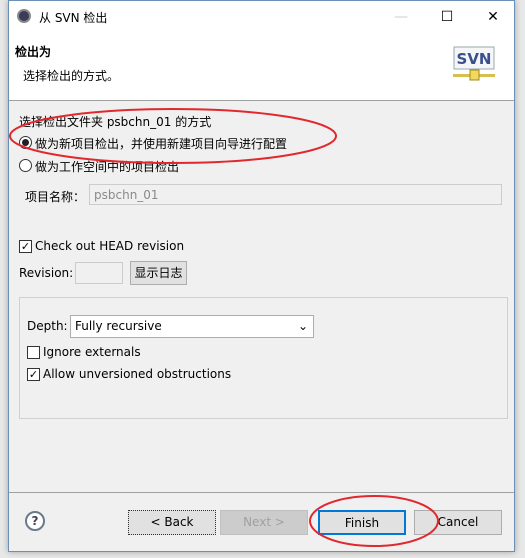 This screenshot has height=558, width=525. Describe the element at coordinates (25, 246) in the screenshot. I see `head-revision-checkbox: ✓` at that location.